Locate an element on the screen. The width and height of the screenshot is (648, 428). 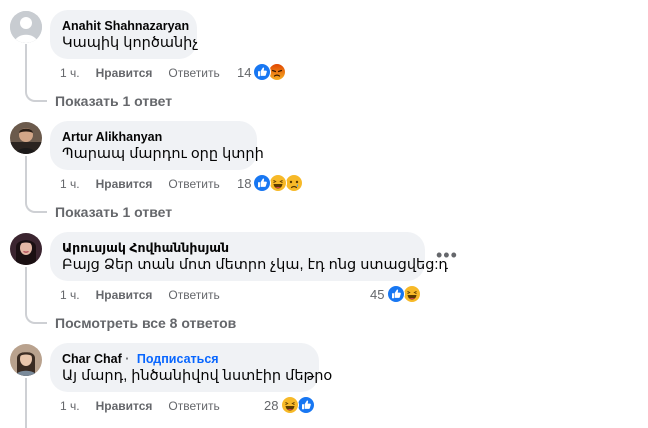
comment-text: Այ մարդ, ինծանիվով նստէիր մեթրօ is located at coordinates (197, 376).